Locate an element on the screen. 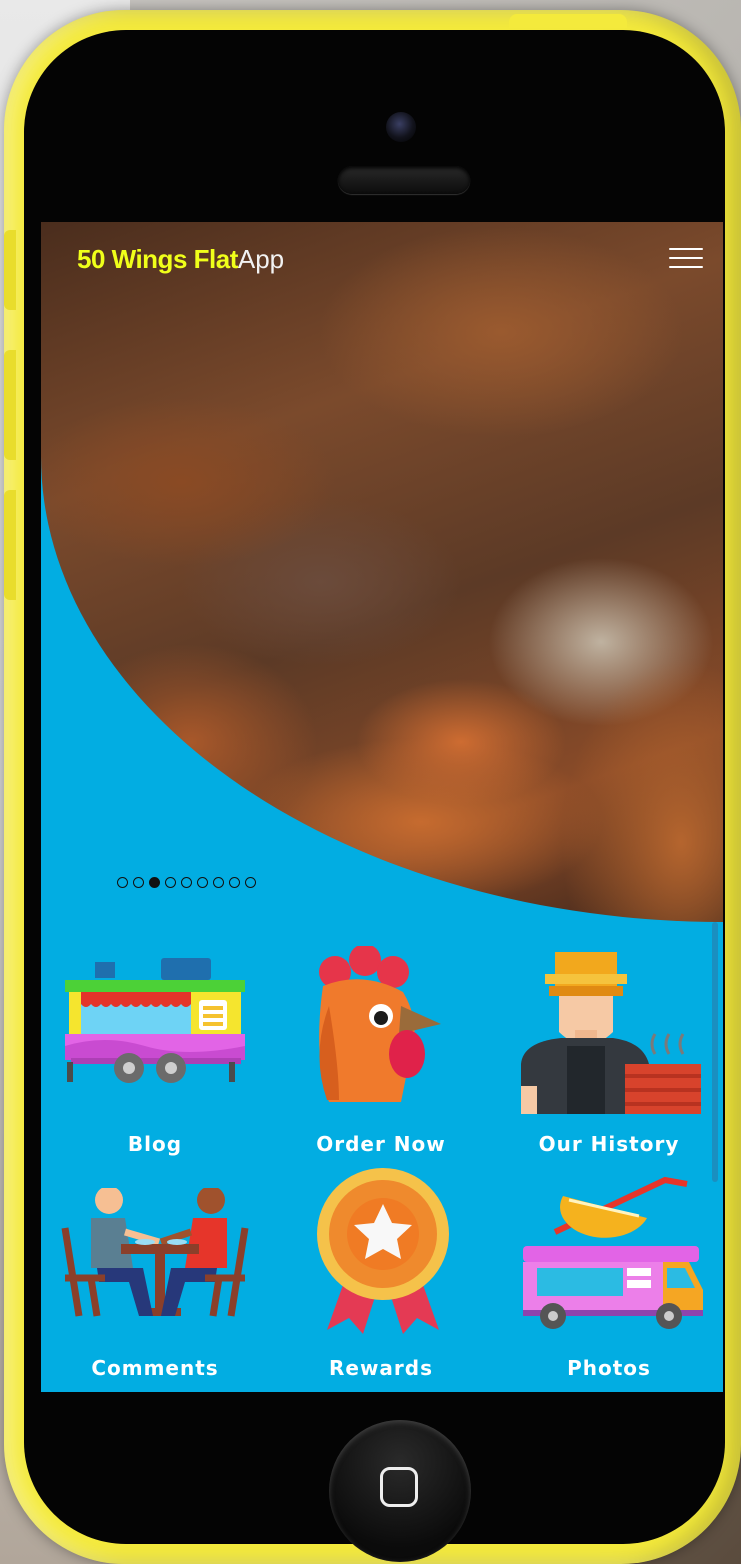 Image resolution: width=741 pixels, height=1564 pixels. volume-up-button is located at coordinates (10, 405).